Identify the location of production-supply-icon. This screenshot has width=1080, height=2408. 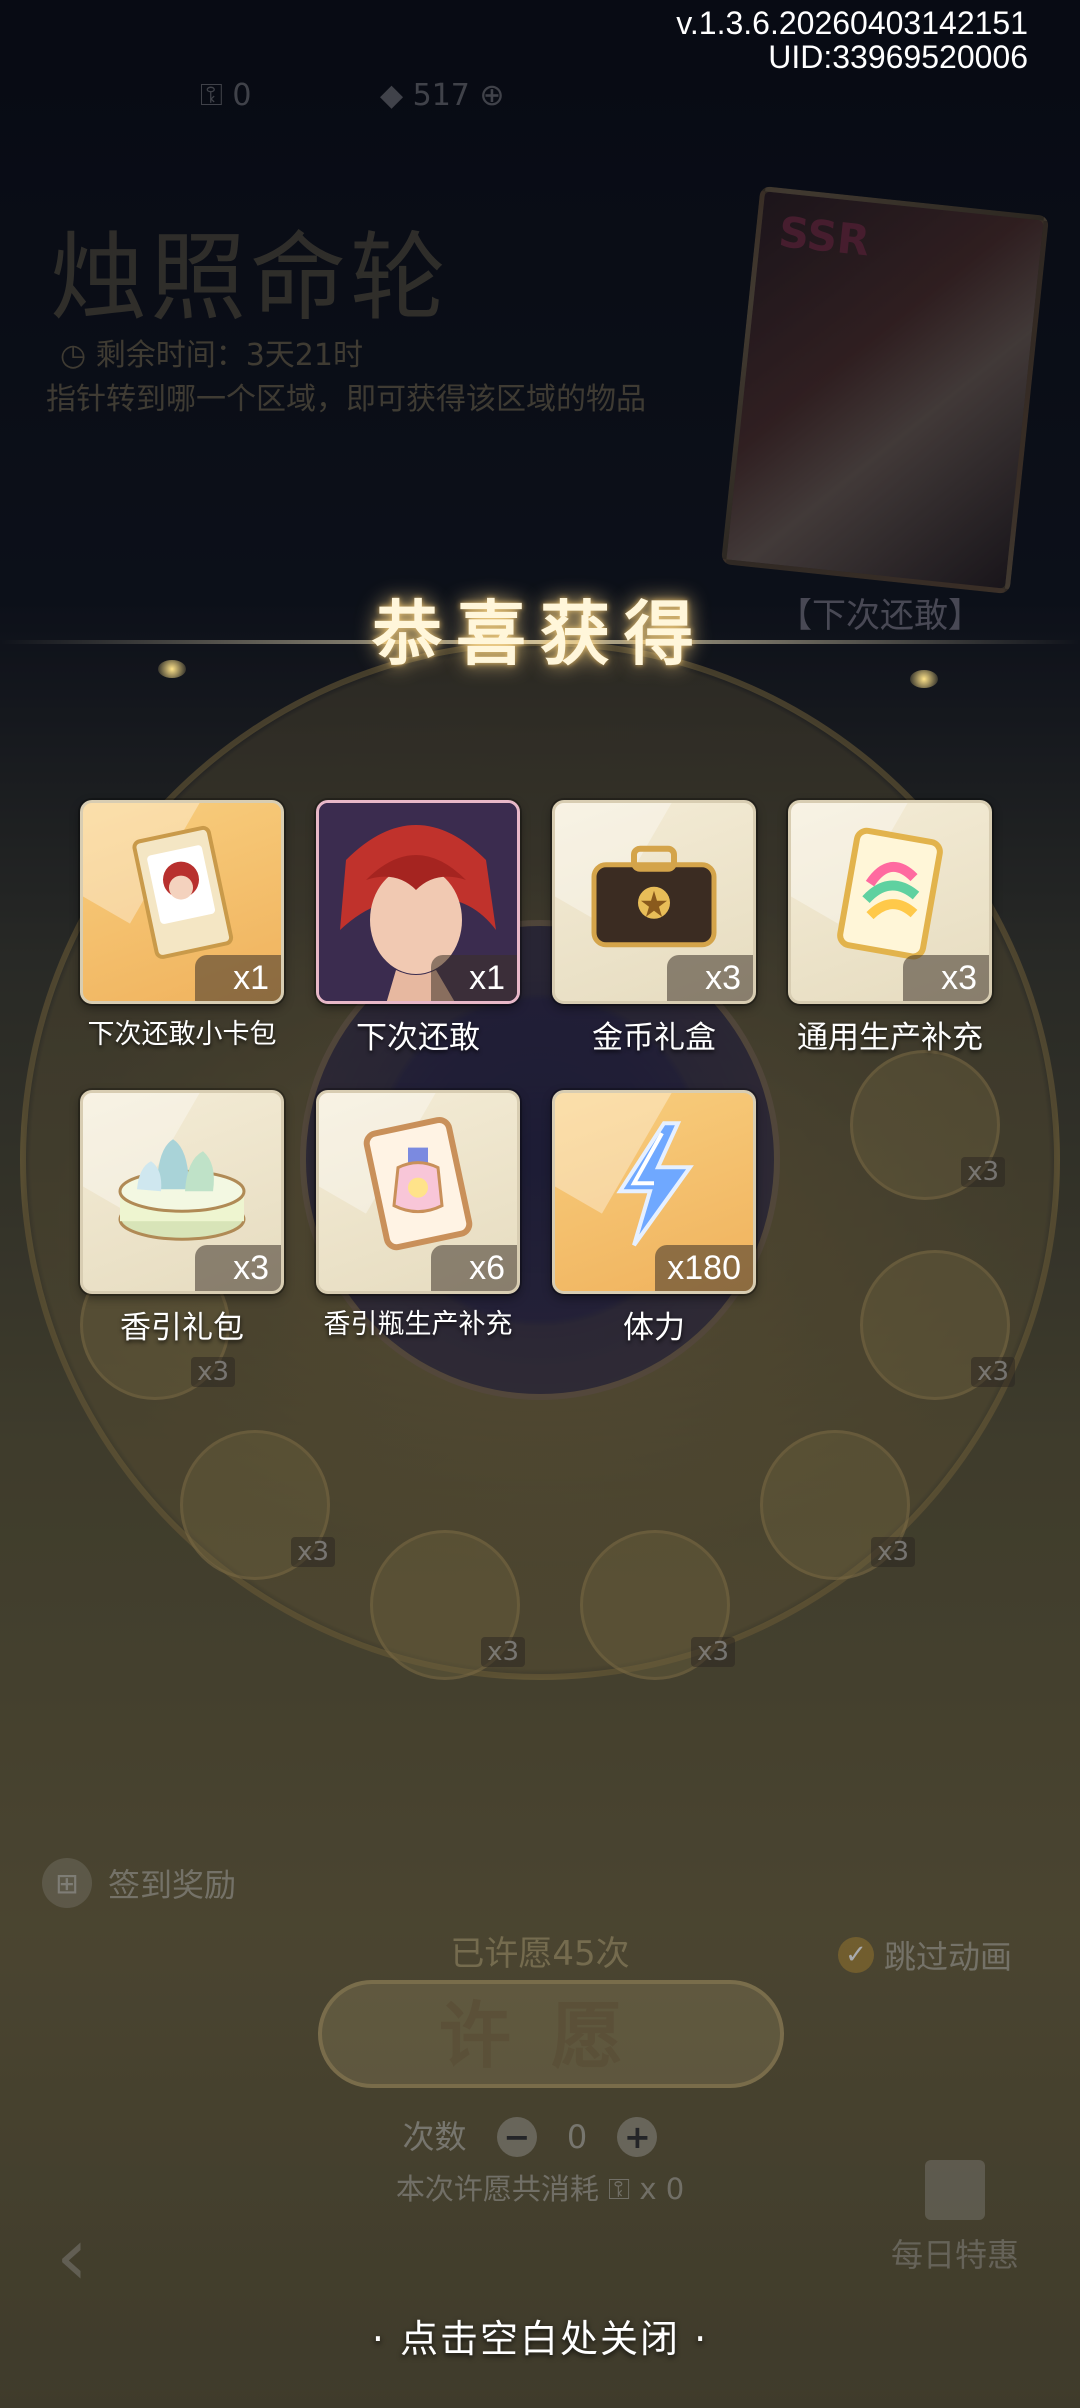
(890, 893).